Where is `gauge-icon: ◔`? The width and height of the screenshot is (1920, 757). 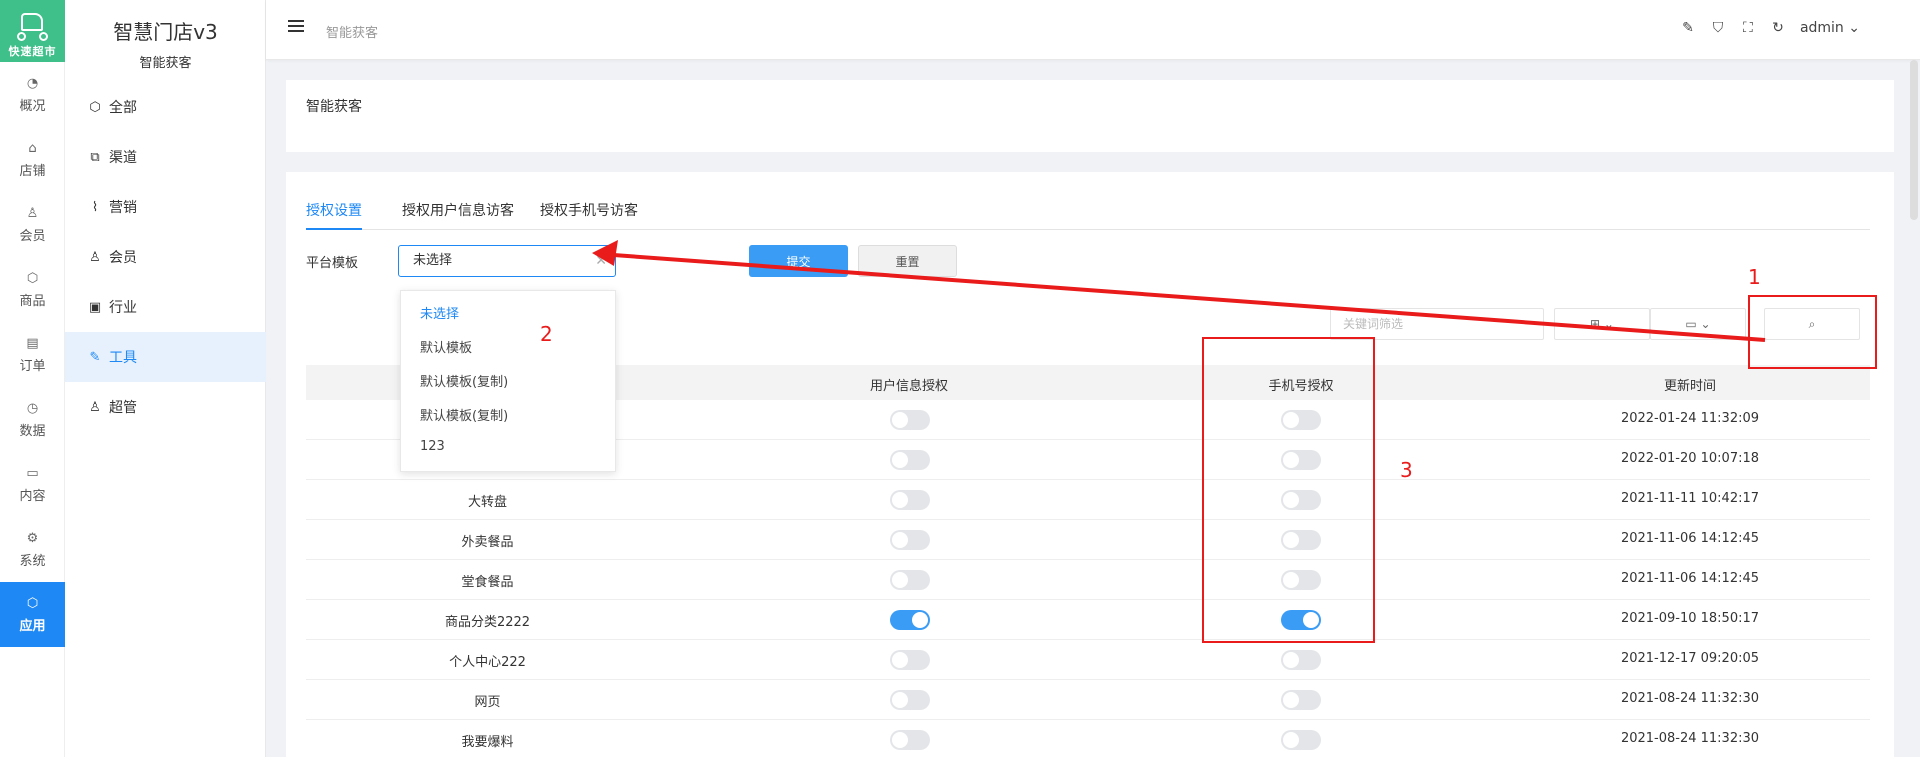
gauge-icon: ◔ is located at coordinates (32, 83).